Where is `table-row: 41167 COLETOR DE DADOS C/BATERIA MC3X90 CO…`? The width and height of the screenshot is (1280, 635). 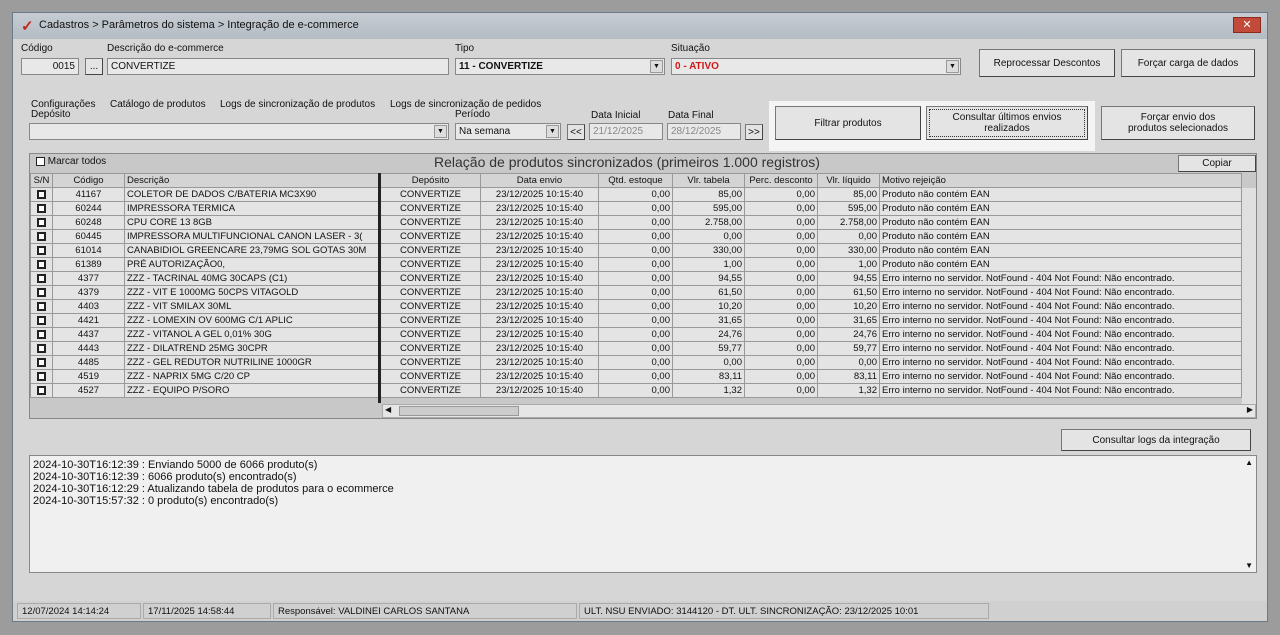 table-row: 41167 COLETOR DE DADOS C/BATERIA MC3X90 CO… is located at coordinates (636, 194).